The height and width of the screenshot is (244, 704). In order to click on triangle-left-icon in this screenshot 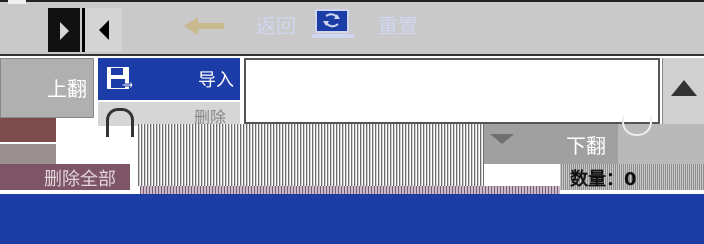, I will do `click(104, 30)`.